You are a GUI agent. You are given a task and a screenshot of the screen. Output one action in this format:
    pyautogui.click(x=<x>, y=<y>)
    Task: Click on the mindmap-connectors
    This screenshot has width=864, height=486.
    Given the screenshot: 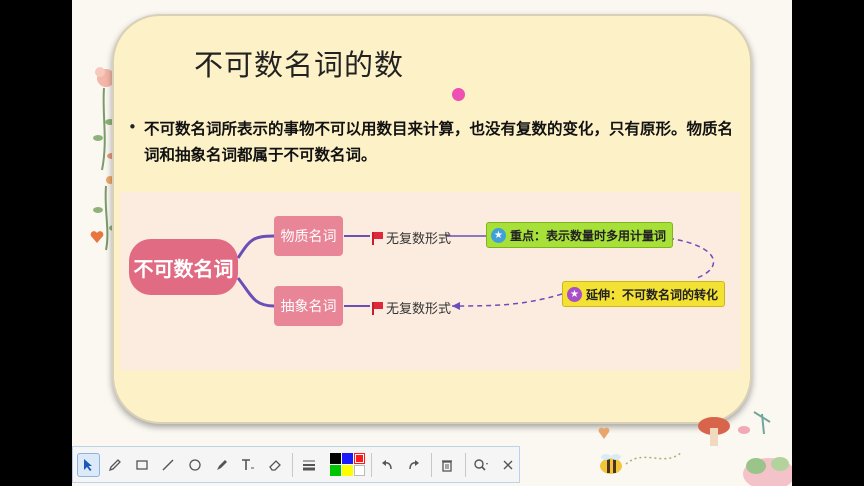 What is the action you would take?
    pyautogui.click(x=475, y=272)
    